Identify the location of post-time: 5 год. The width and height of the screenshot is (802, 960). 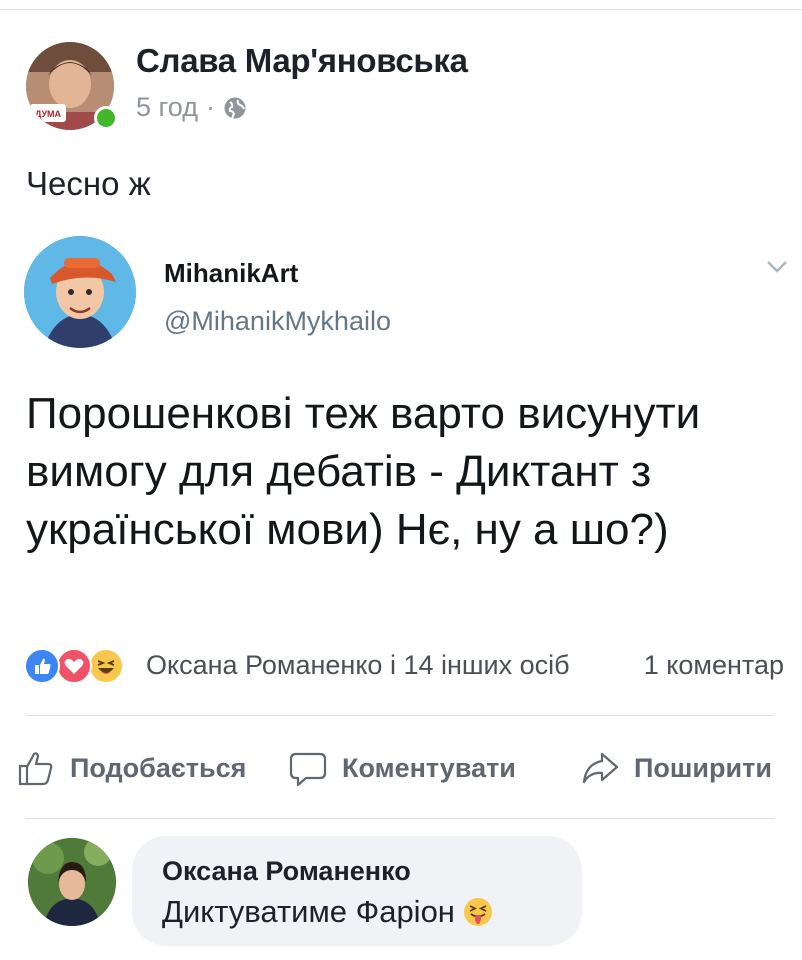
(167, 107).